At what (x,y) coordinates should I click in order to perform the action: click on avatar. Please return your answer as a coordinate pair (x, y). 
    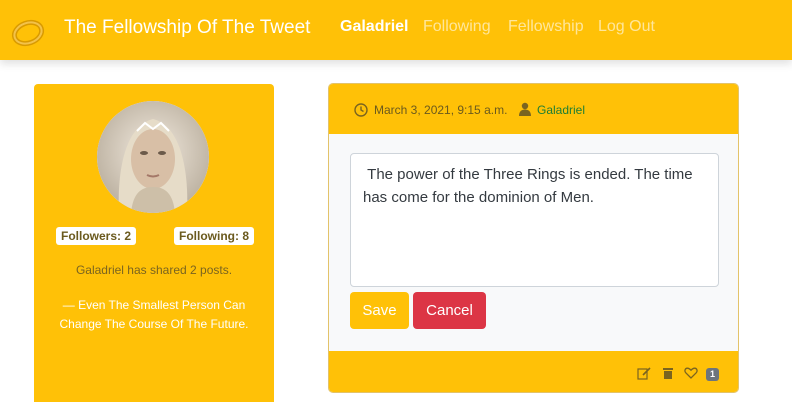
    Looking at the image, I should click on (153, 157).